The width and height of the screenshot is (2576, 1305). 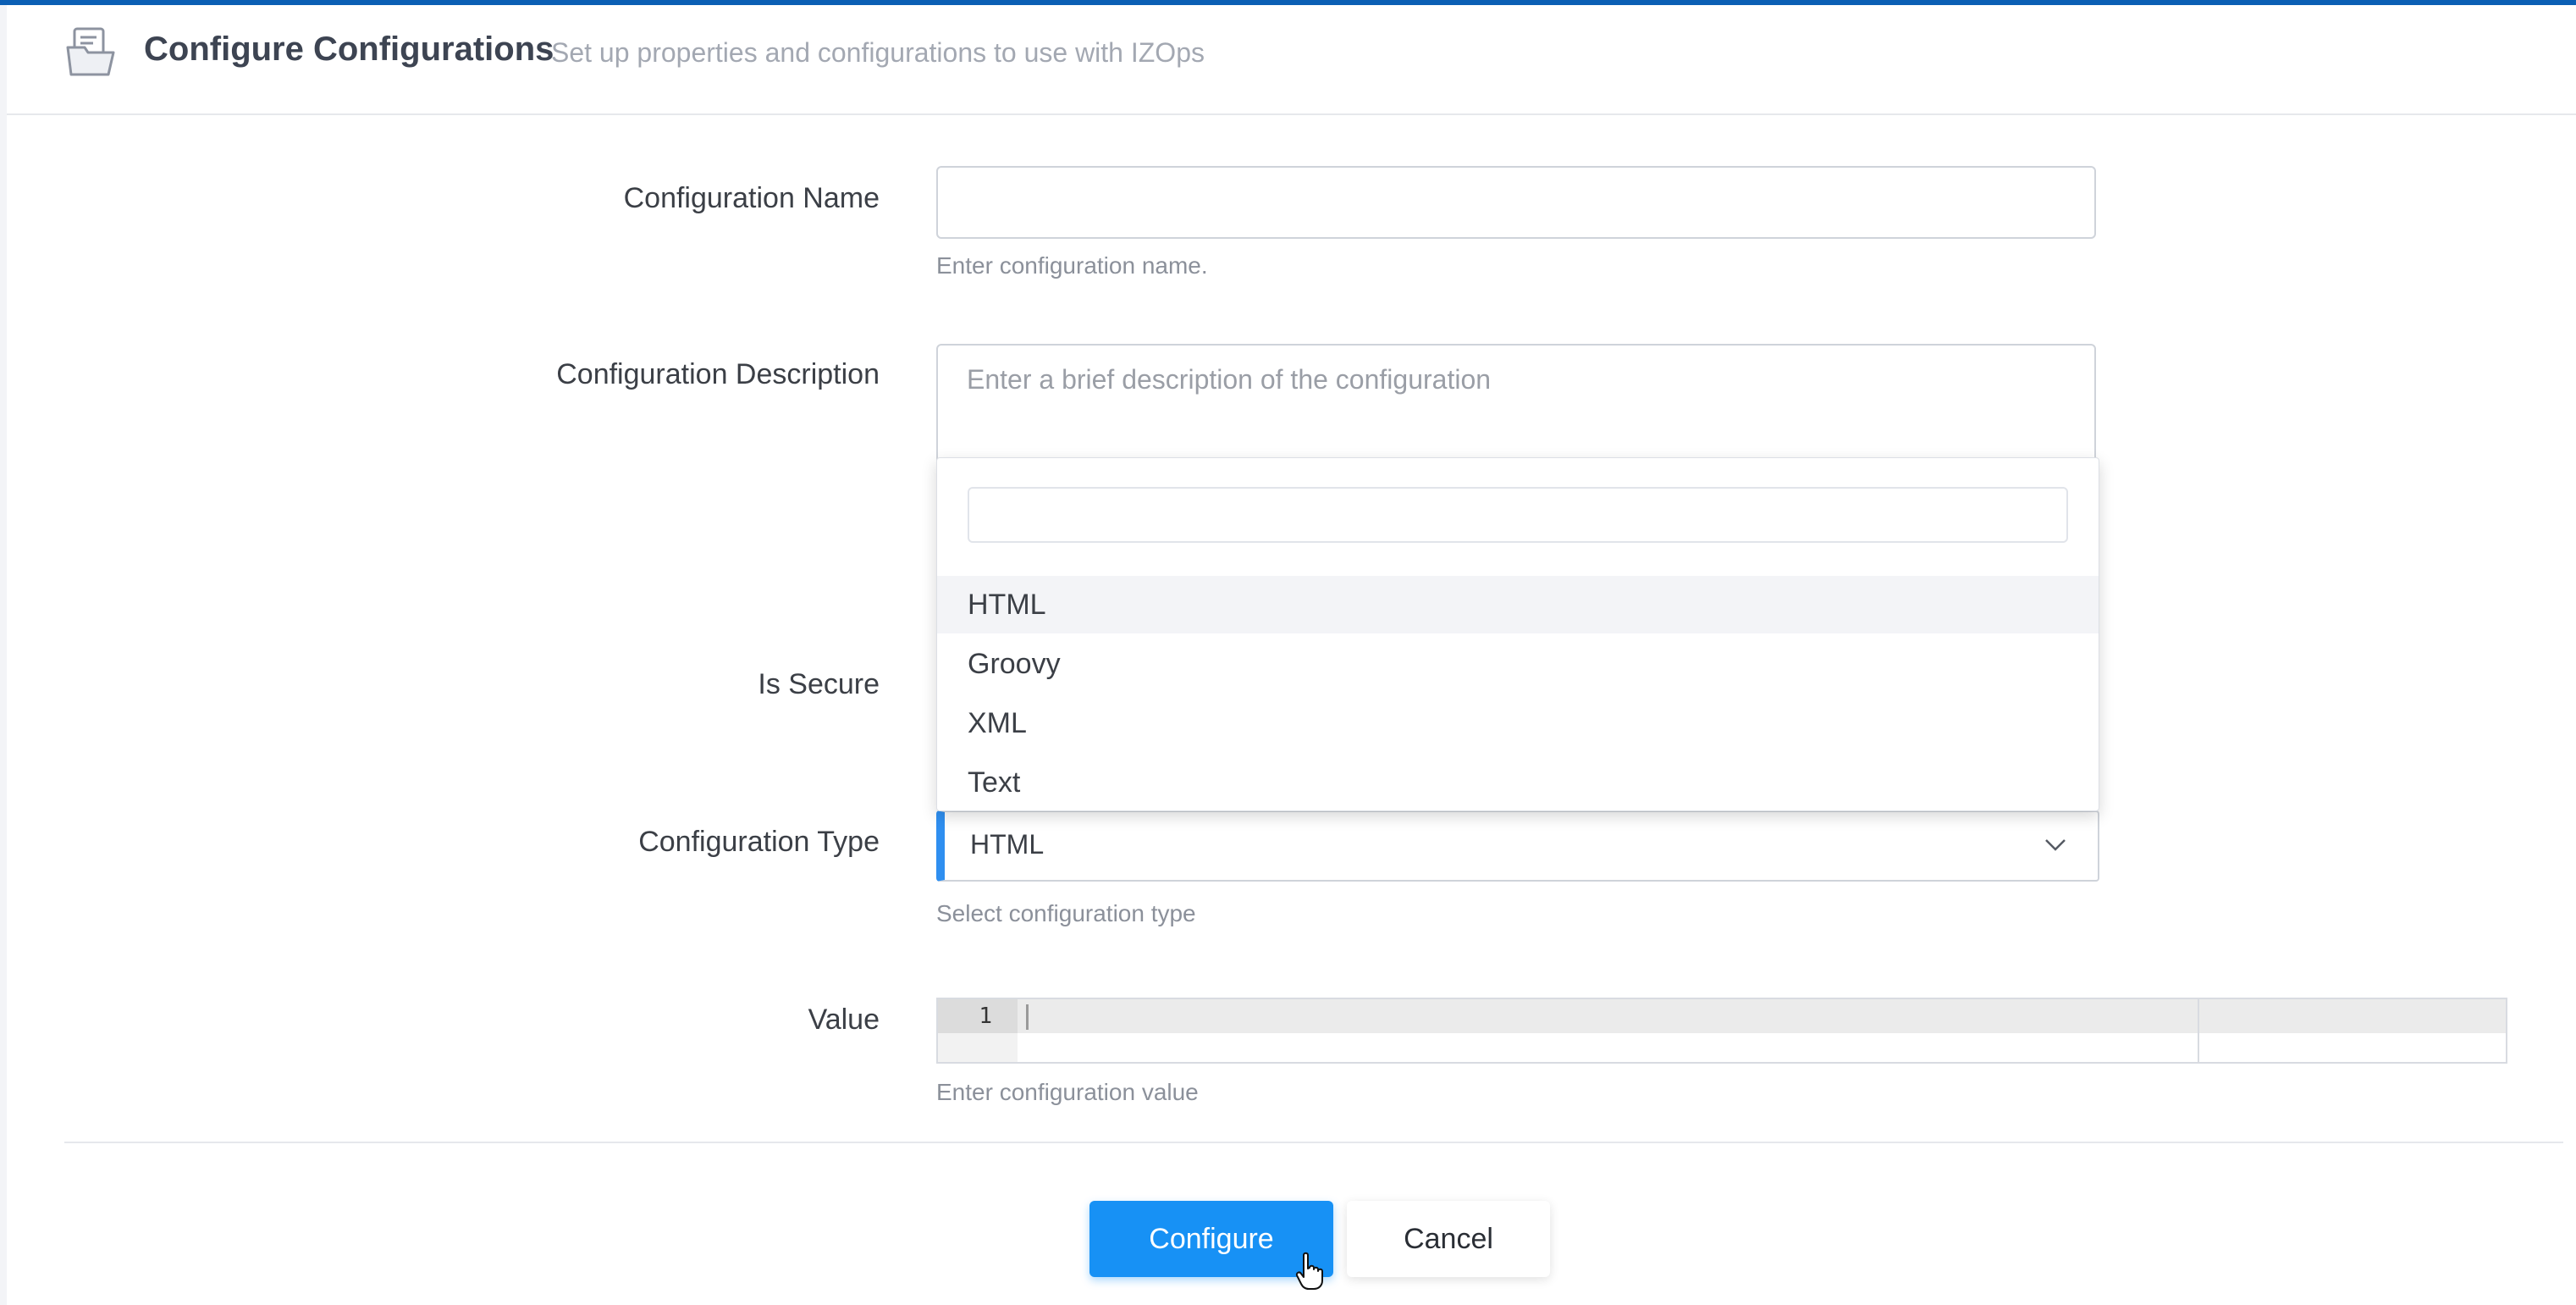 I want to click on configuration-name-input, so click(x=1516, y=202).